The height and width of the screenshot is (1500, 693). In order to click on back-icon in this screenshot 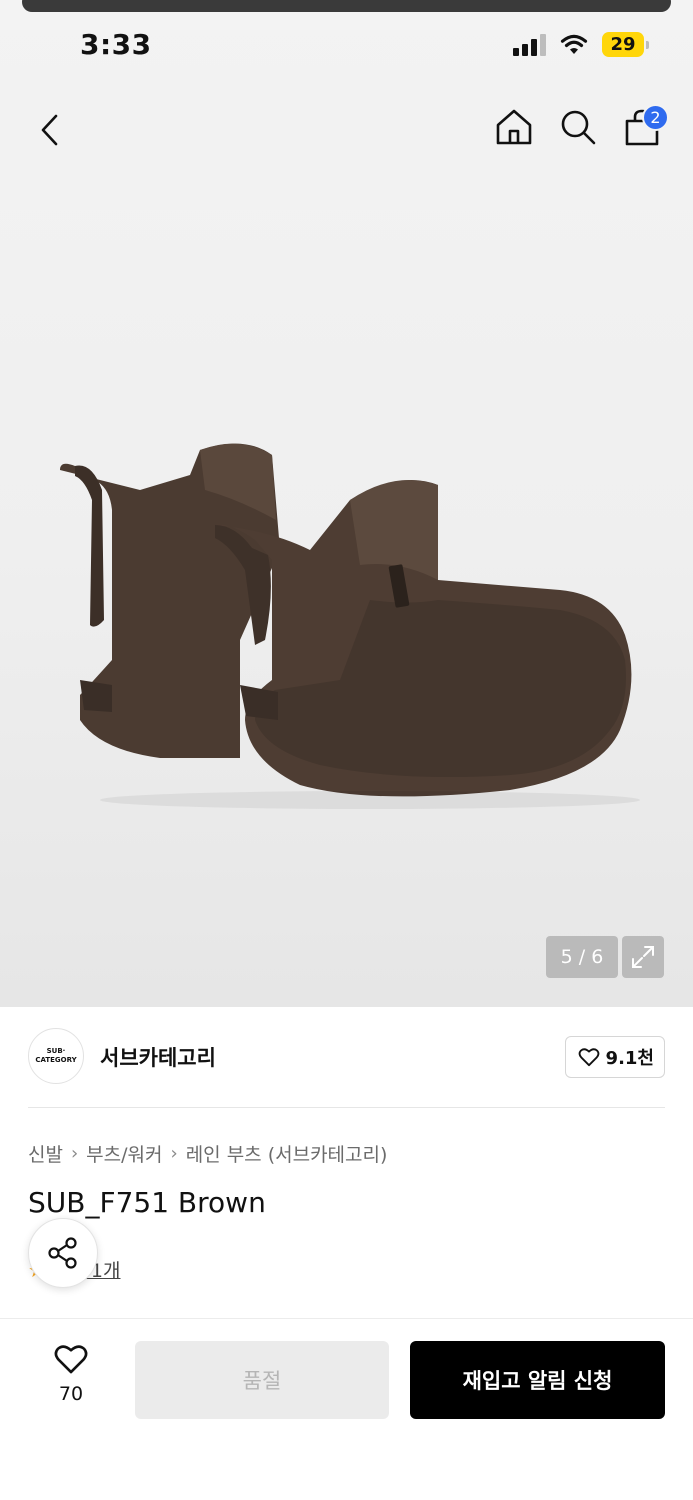, I will do `click(49, 130)`.